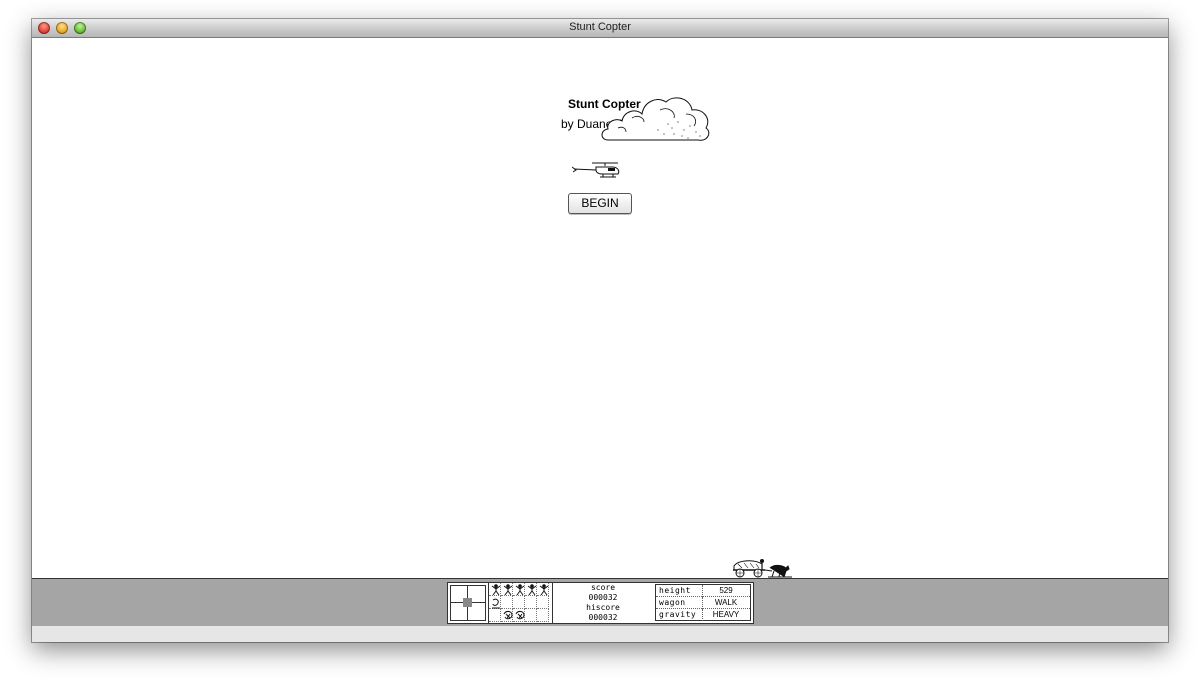 This screenshot has height=686, width=1200. I want to click on stat-label: height, so click(675, 590).